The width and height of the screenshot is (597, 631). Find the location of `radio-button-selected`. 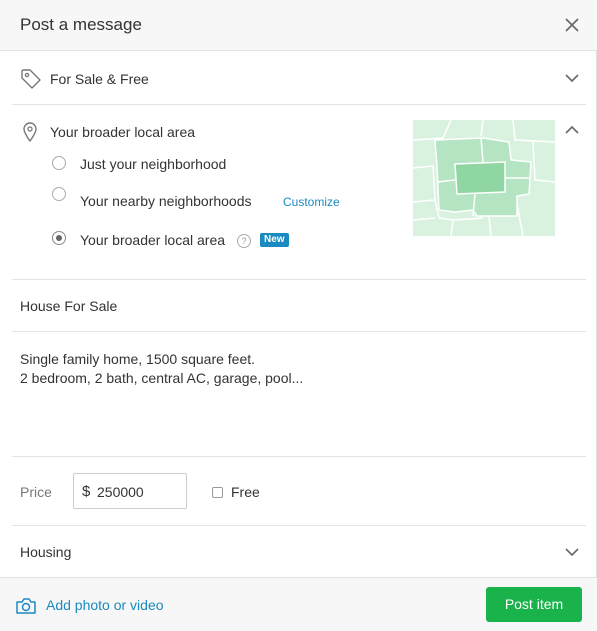

radio-button-selected is located at coordinates (59, 238).